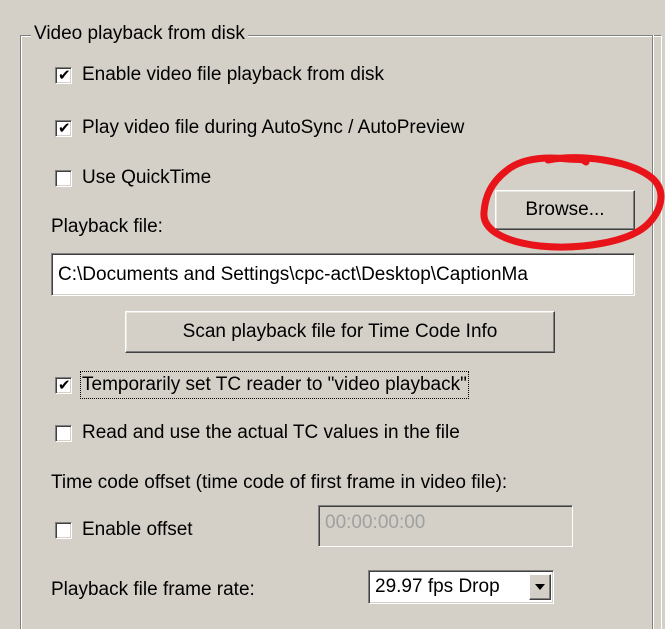 Image resolution: width=665 pixels, height=629 pixels. What do you see at coordinates (63, 530) in the screenshot?
I see `enable-offset-checkbox-box` at bounding box center [63, 530].